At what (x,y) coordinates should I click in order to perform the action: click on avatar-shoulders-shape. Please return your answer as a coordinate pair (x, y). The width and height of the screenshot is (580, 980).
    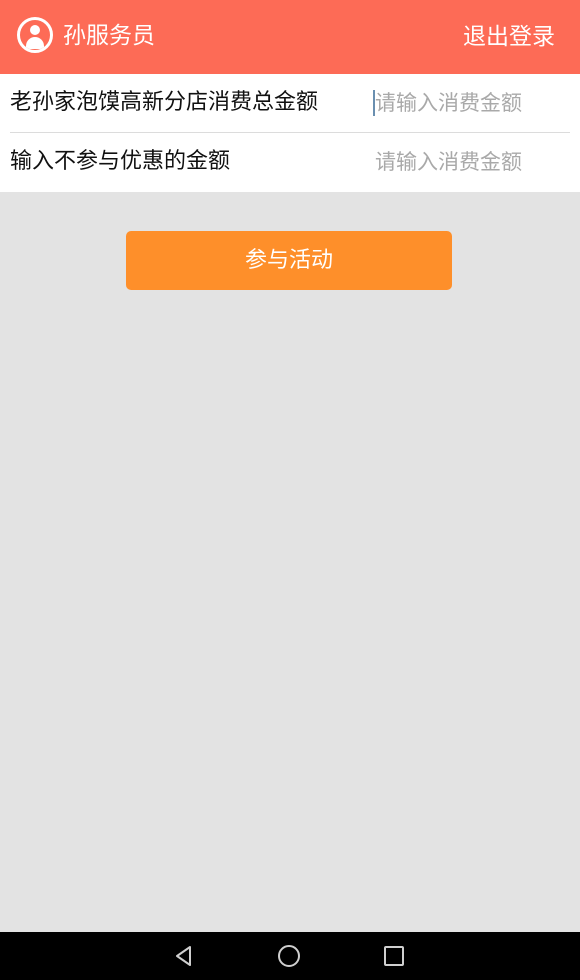
    Looking at the image, I should click on (35, 43).